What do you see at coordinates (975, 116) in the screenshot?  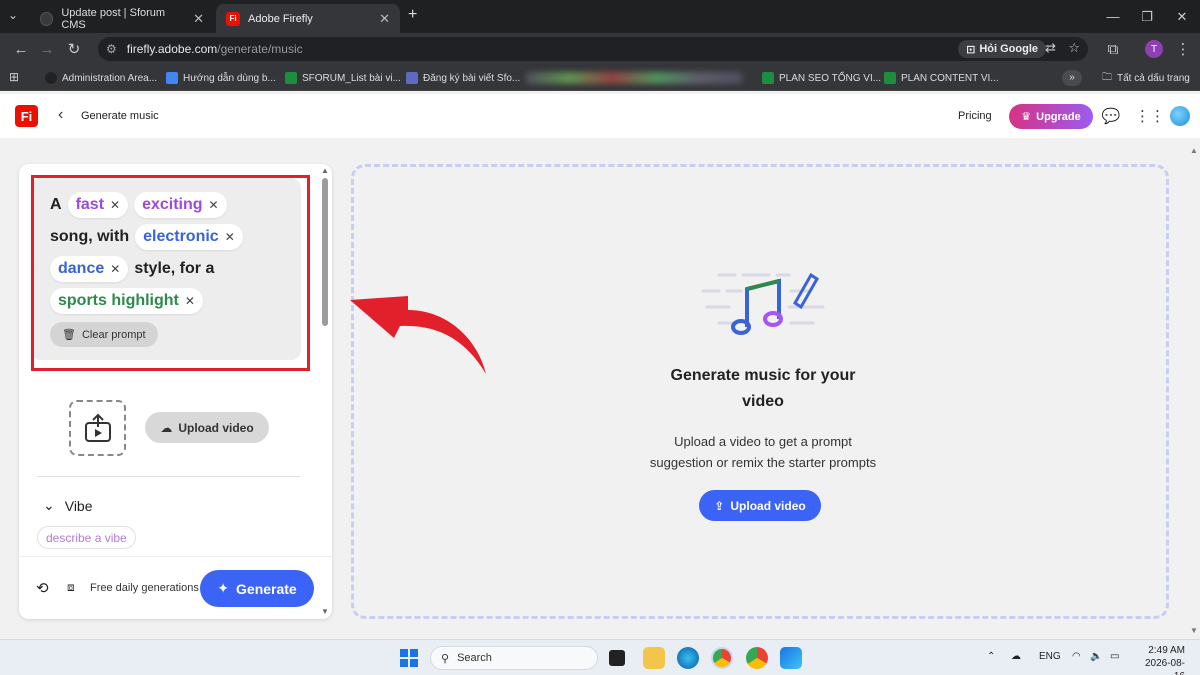 I see `pricing-link: Pricing` at bounding box center [975, 116].